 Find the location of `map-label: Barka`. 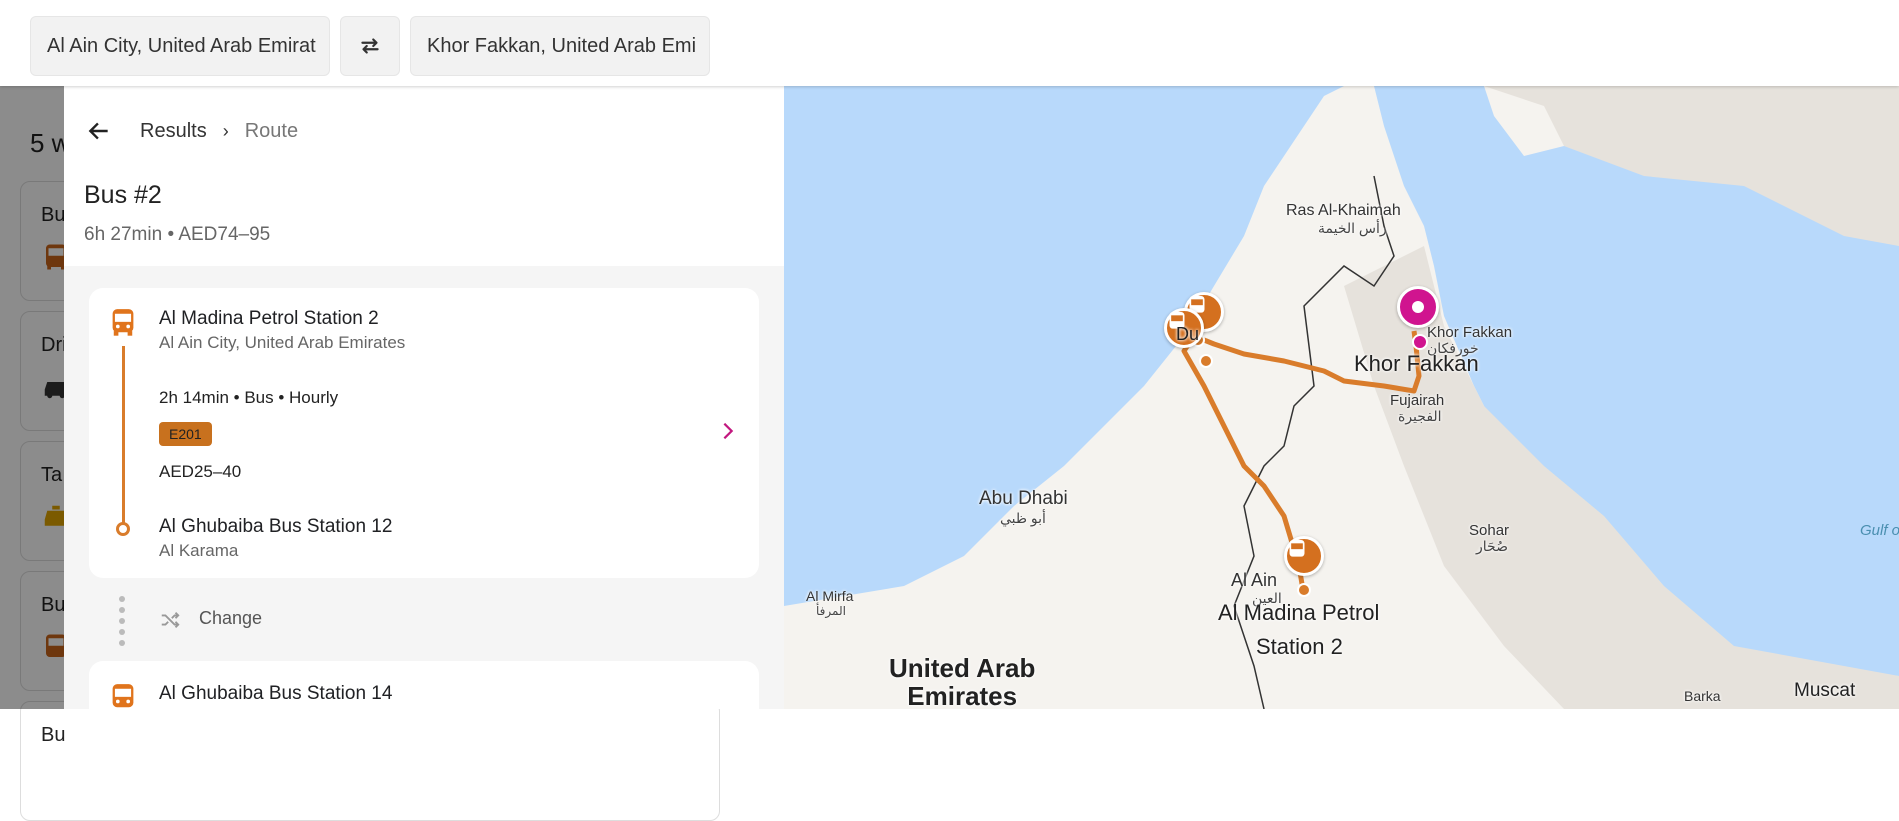

map-label: Barka is located at coordinates (1702, 696).